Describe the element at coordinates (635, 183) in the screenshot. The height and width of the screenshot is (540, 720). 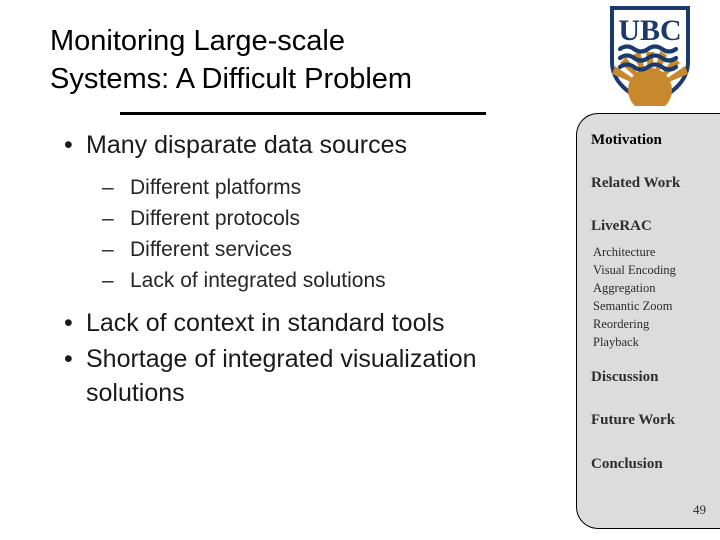
I see `nav-item-related-work: Related Work` at that location.